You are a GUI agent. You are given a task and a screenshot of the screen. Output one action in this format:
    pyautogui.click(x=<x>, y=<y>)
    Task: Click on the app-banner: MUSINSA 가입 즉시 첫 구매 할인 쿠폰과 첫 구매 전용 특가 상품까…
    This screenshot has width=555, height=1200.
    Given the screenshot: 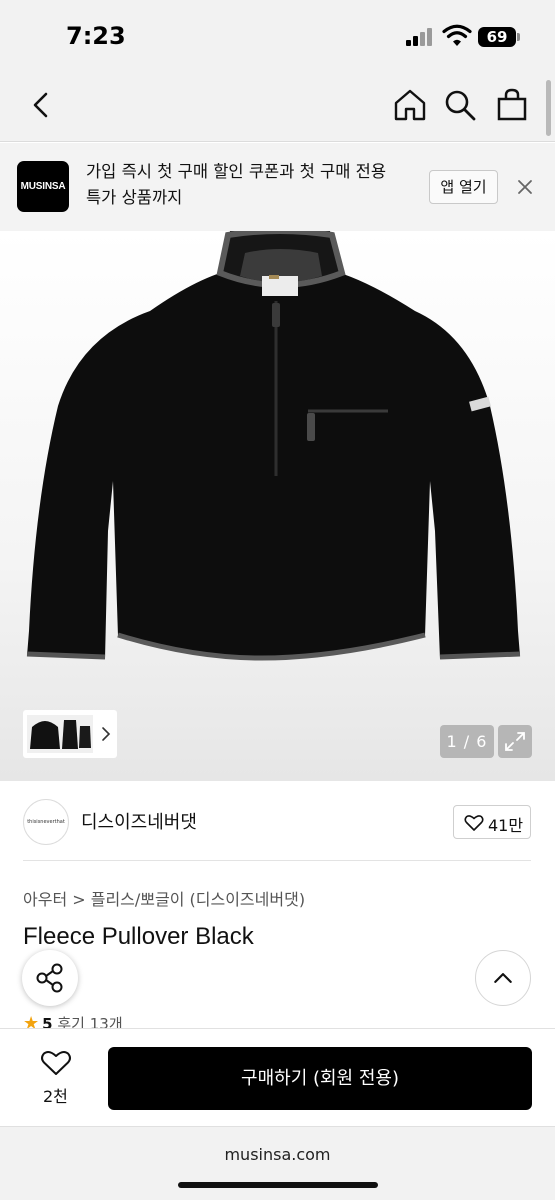 What is the action you would take?
    pyautogui.click(x=277, y=187)
    